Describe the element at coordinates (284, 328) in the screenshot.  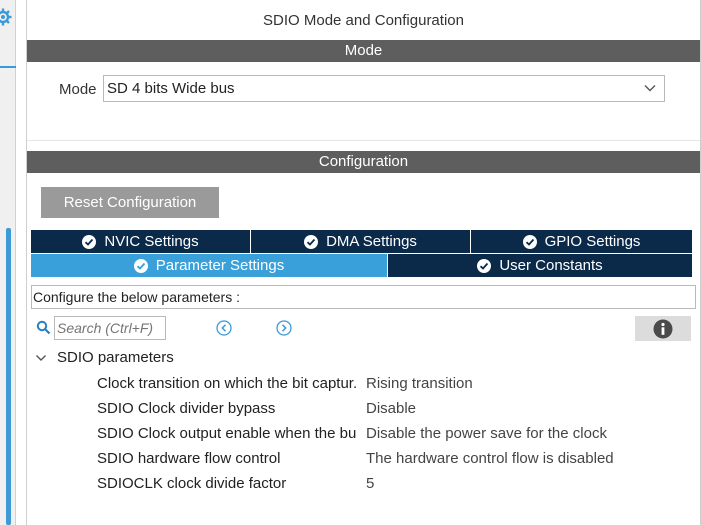
I see `chevron-right-circle-icon` at that location.